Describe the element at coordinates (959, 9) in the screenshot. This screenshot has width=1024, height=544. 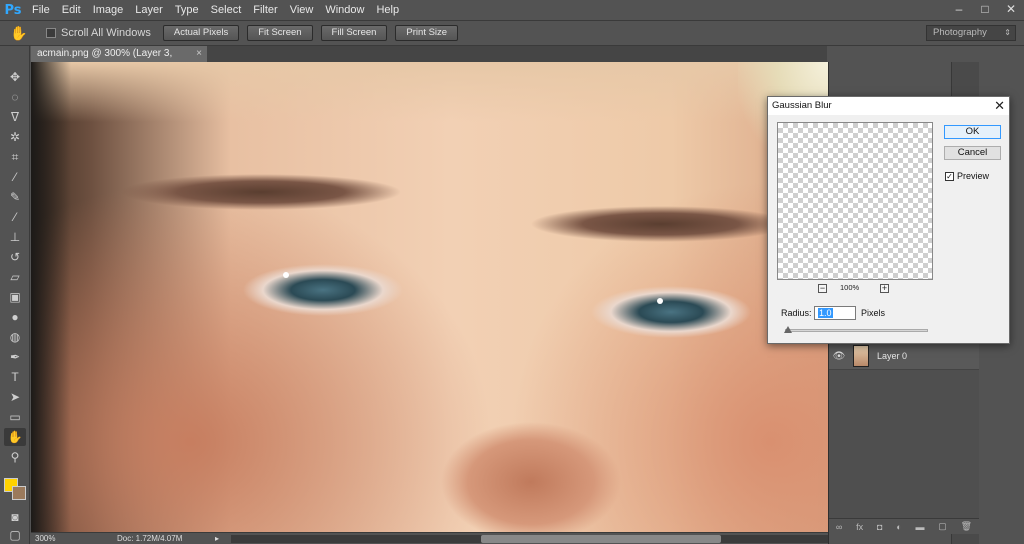
I see `minimize-button: –` at that location.